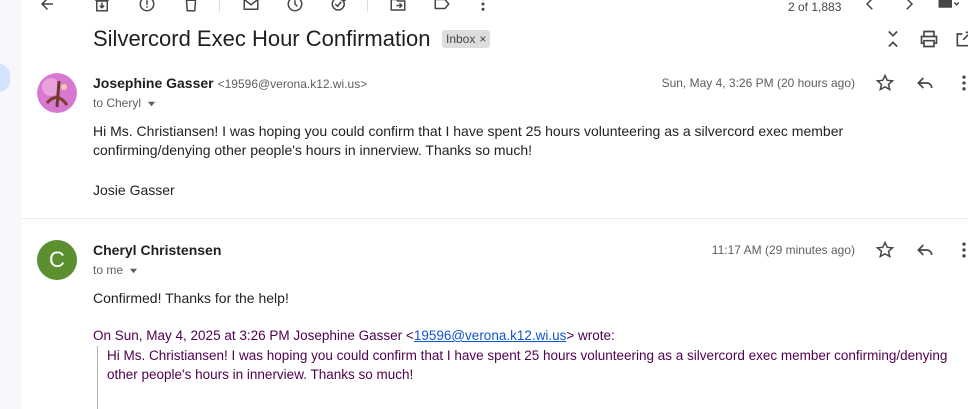 The width and height of the screenshot is (968, 409). What do you see at coordinates (147, 7) in the screenshot?
I see `report-spam-icon` at bounding box center [147, 7].